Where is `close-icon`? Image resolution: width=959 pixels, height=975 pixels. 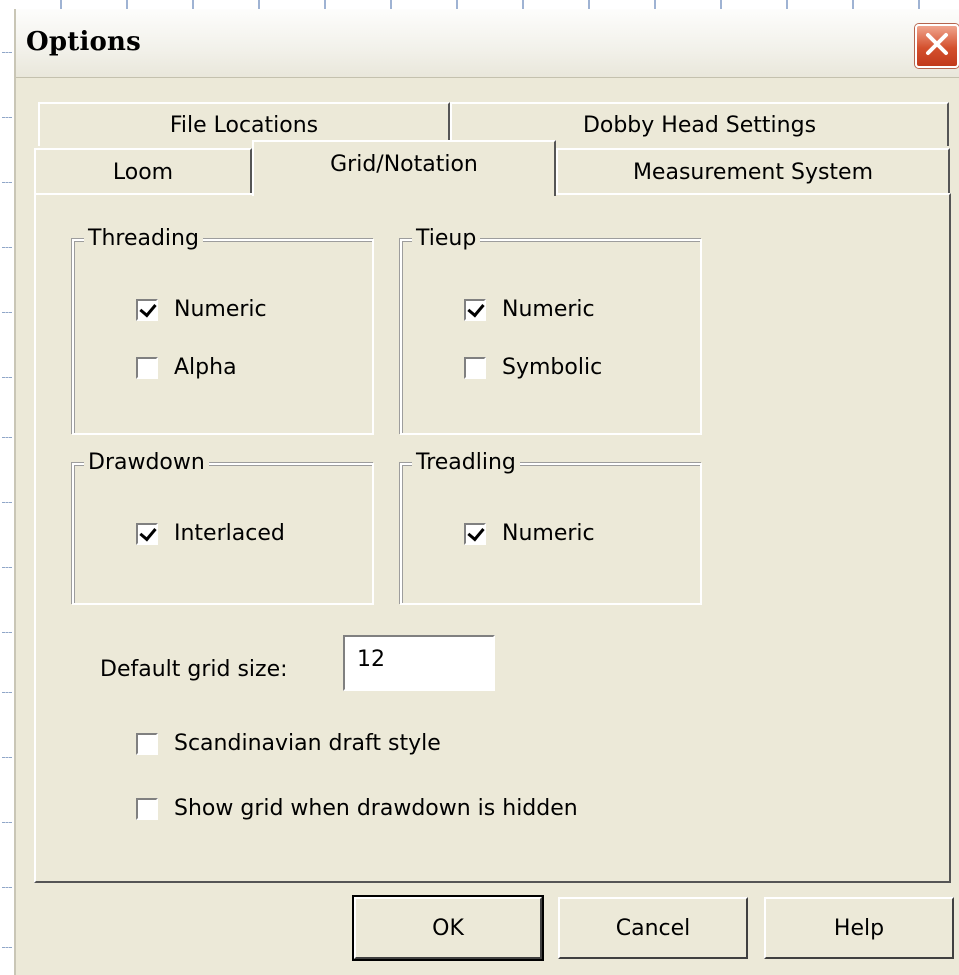
close-icon is located at coordinates (937, 46).